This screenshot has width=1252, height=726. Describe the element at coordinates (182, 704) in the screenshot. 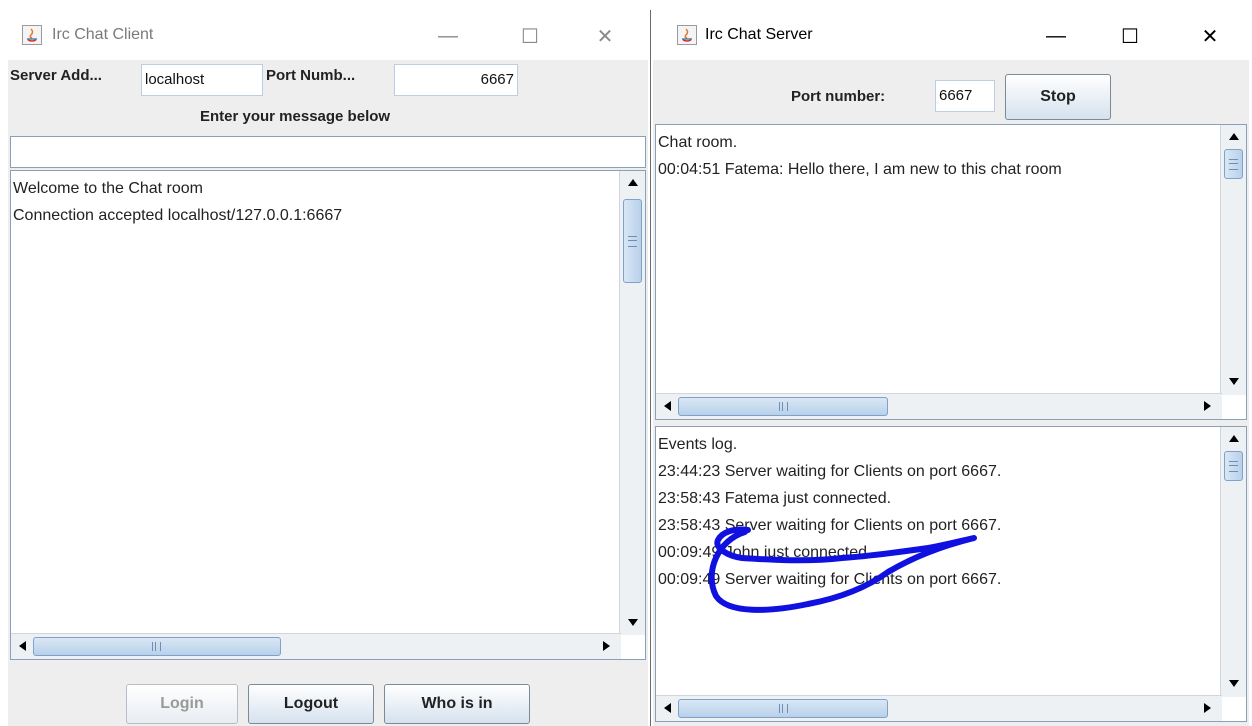

I see `login-button: Login` at that location.